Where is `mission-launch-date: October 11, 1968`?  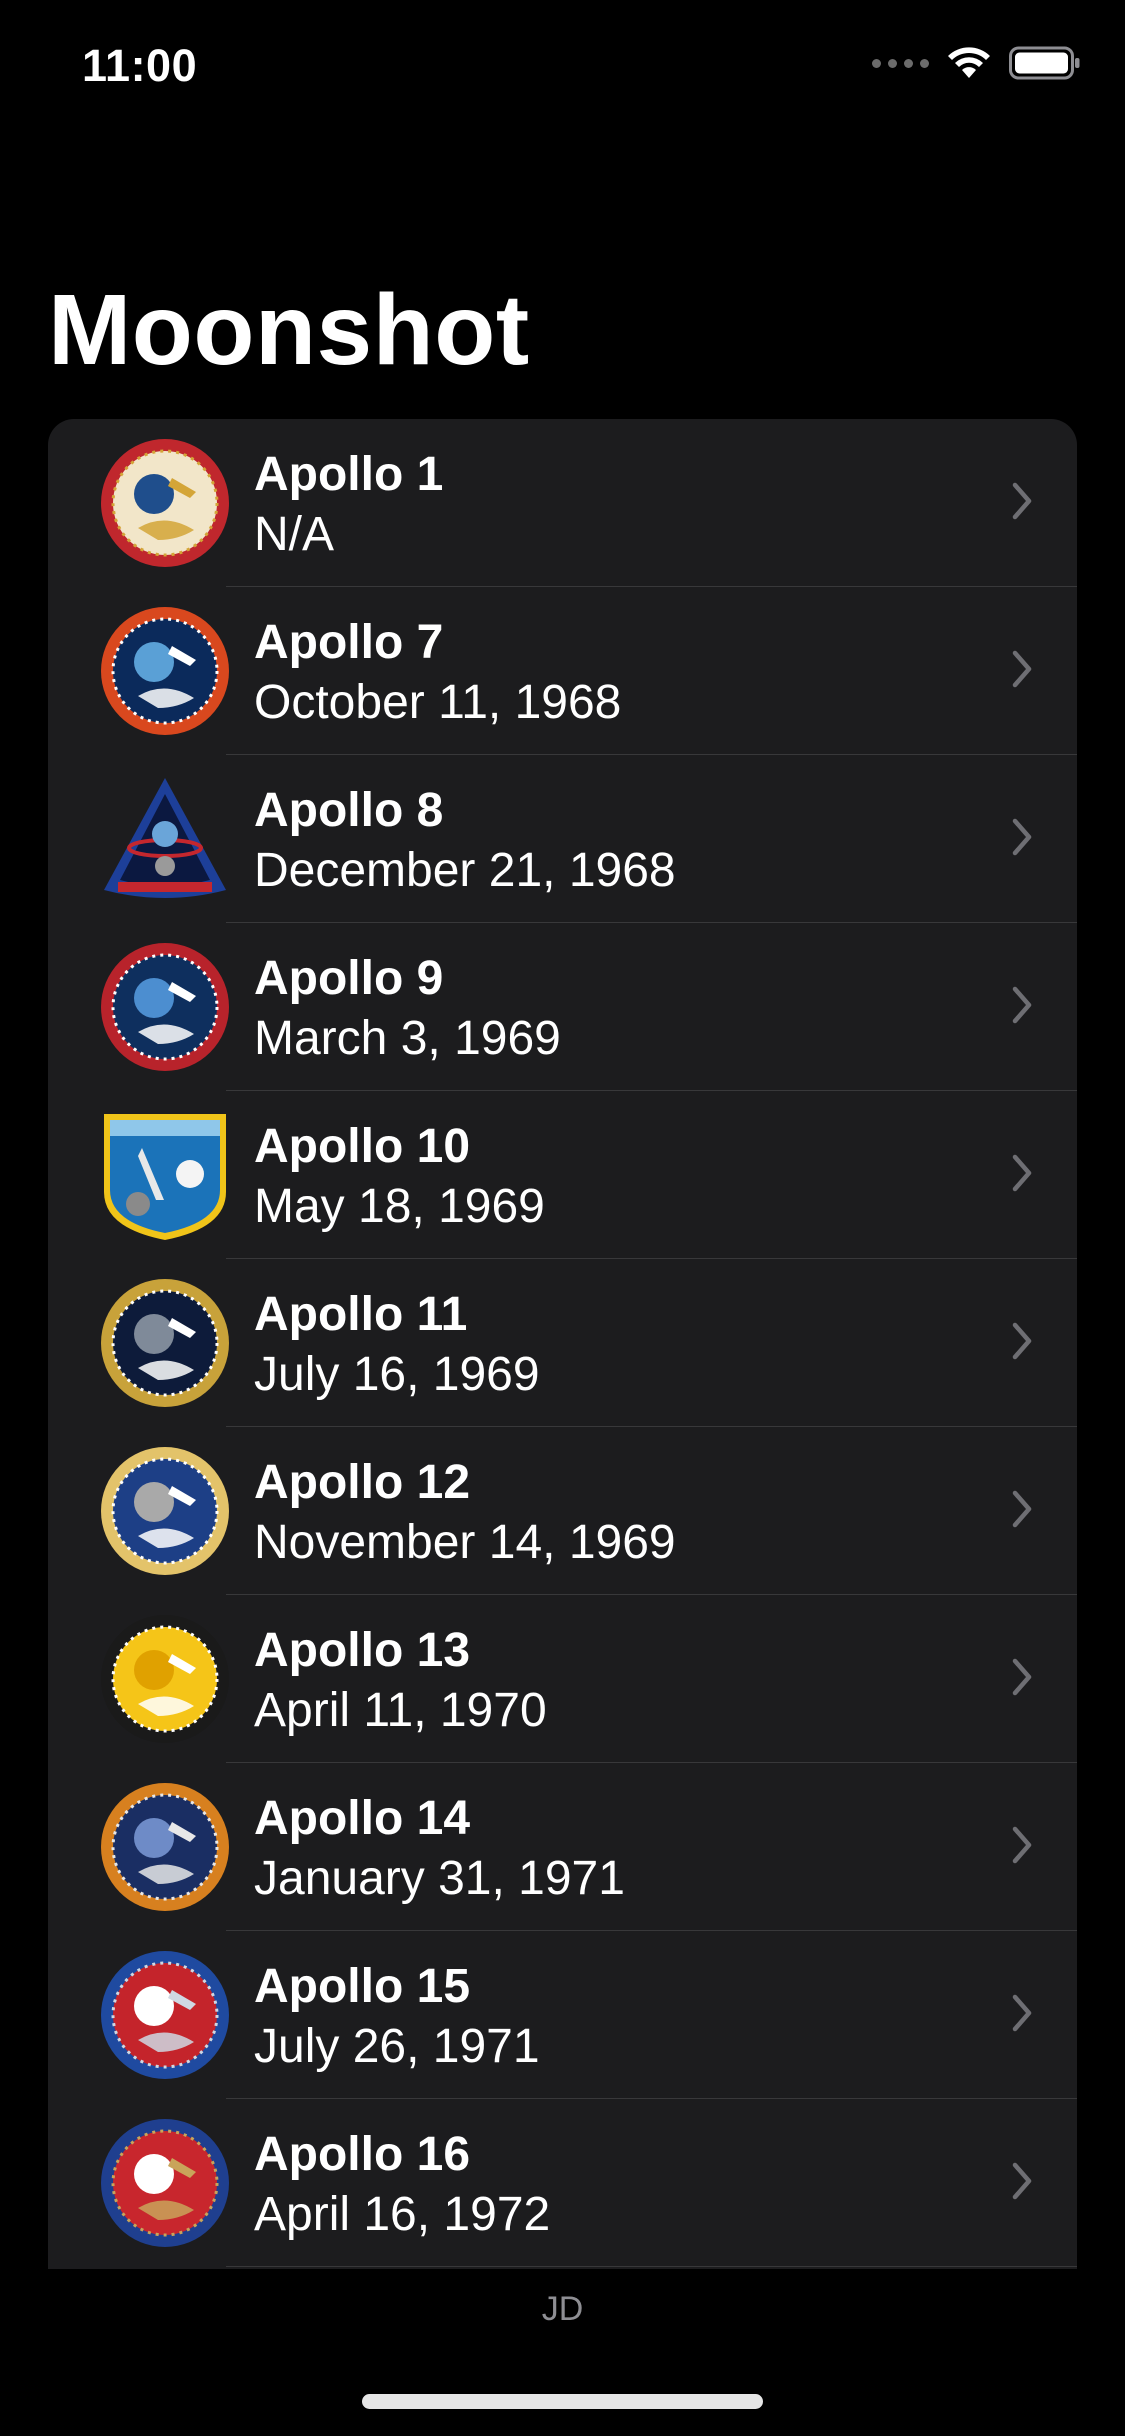 mission-launch-date: October 11, 1968 is located at coordinates (438, 702).